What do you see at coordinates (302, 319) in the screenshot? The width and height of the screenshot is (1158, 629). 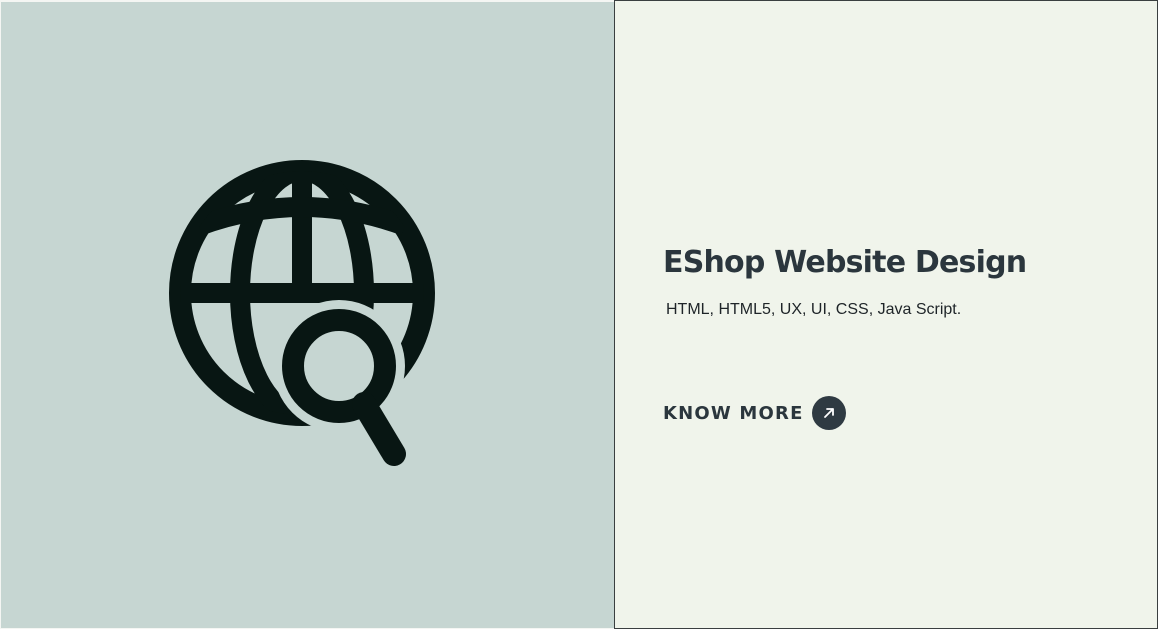 I see `globe-search-icon` at bounding box center [302, 319].